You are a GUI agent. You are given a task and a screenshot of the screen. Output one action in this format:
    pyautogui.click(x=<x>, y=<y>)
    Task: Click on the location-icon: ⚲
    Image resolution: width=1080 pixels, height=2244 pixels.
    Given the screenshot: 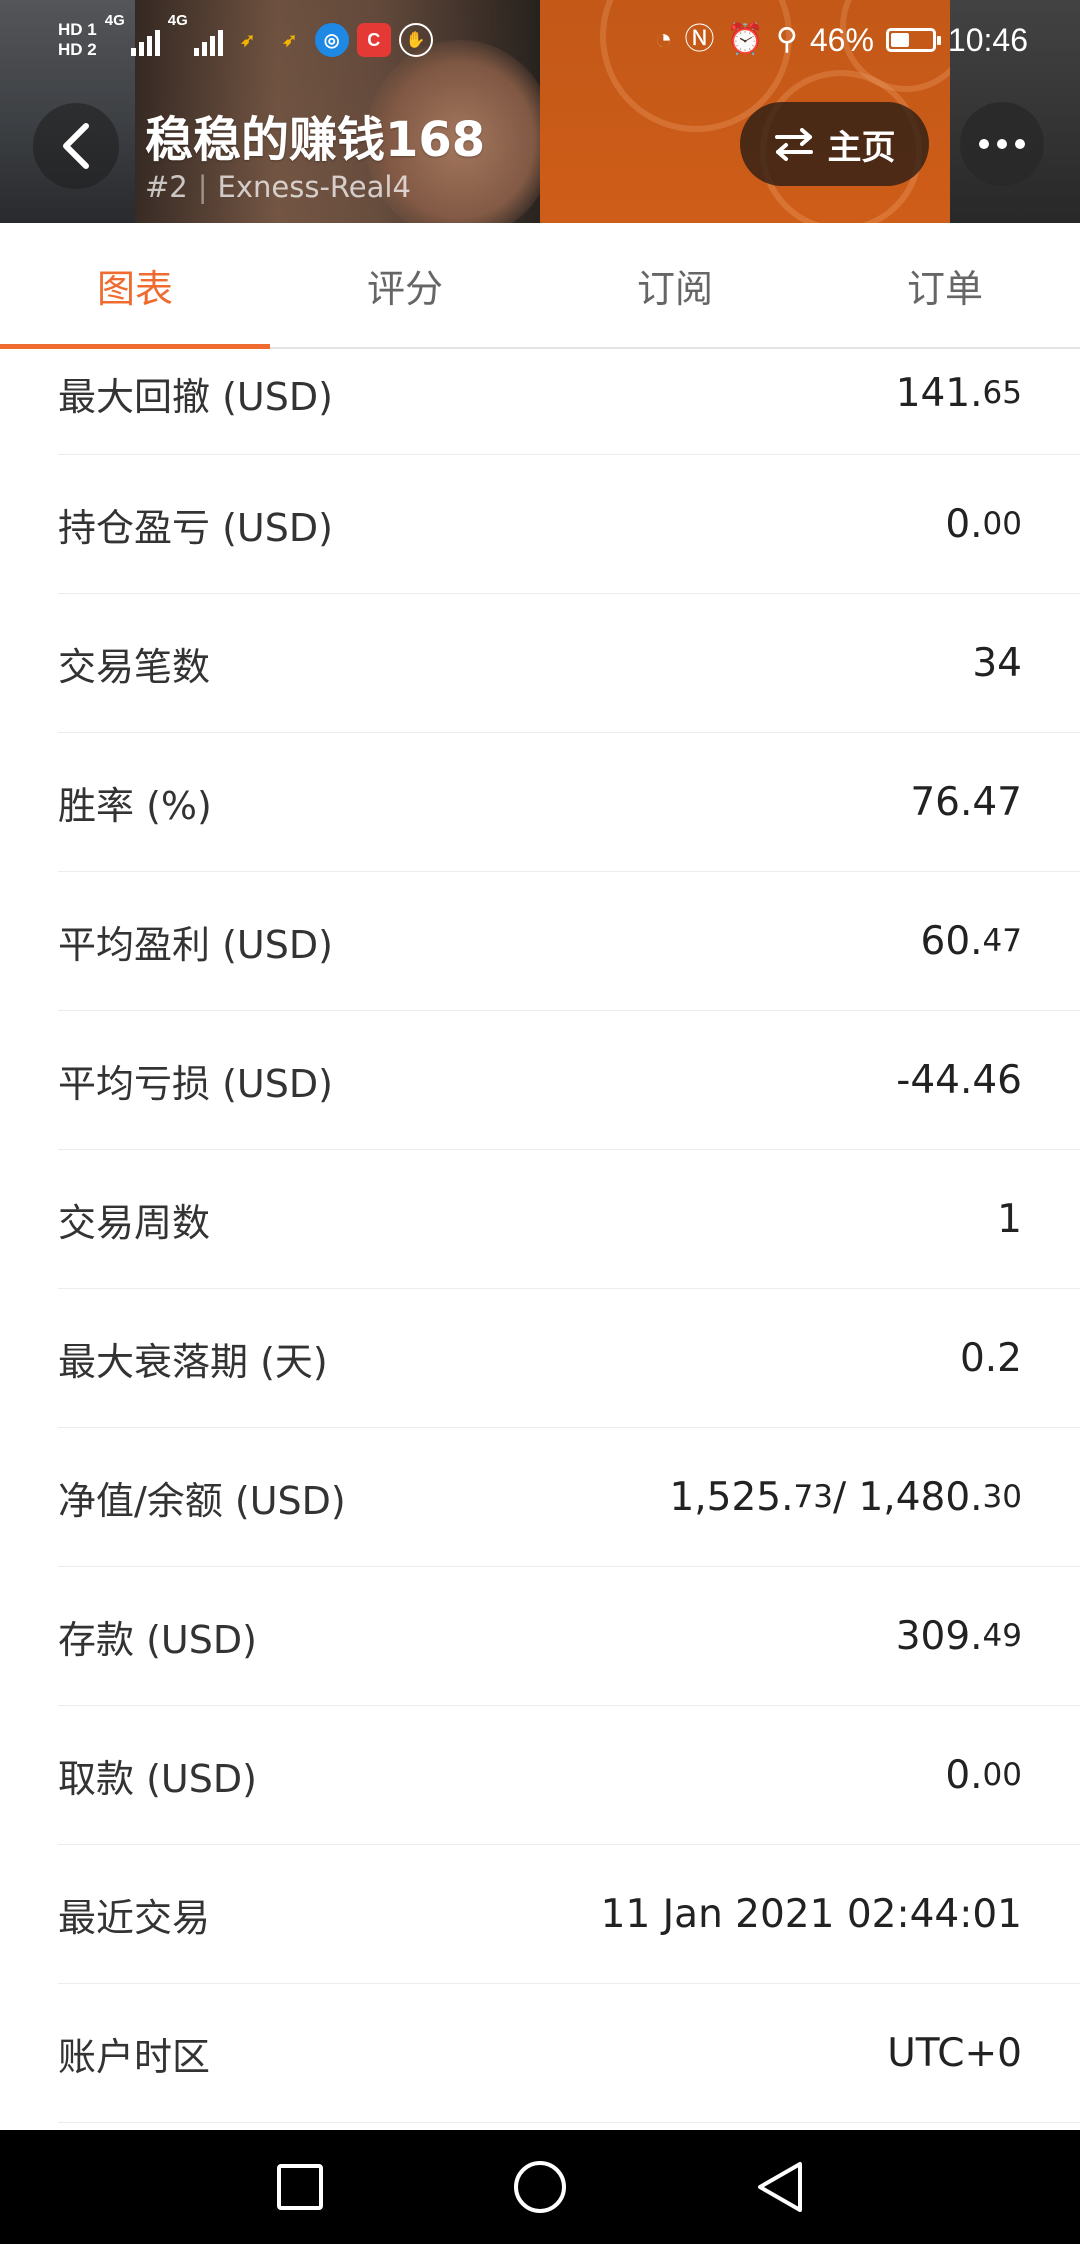 What is the action you would take?
    pyautogui.click(x=786, y=39)
    